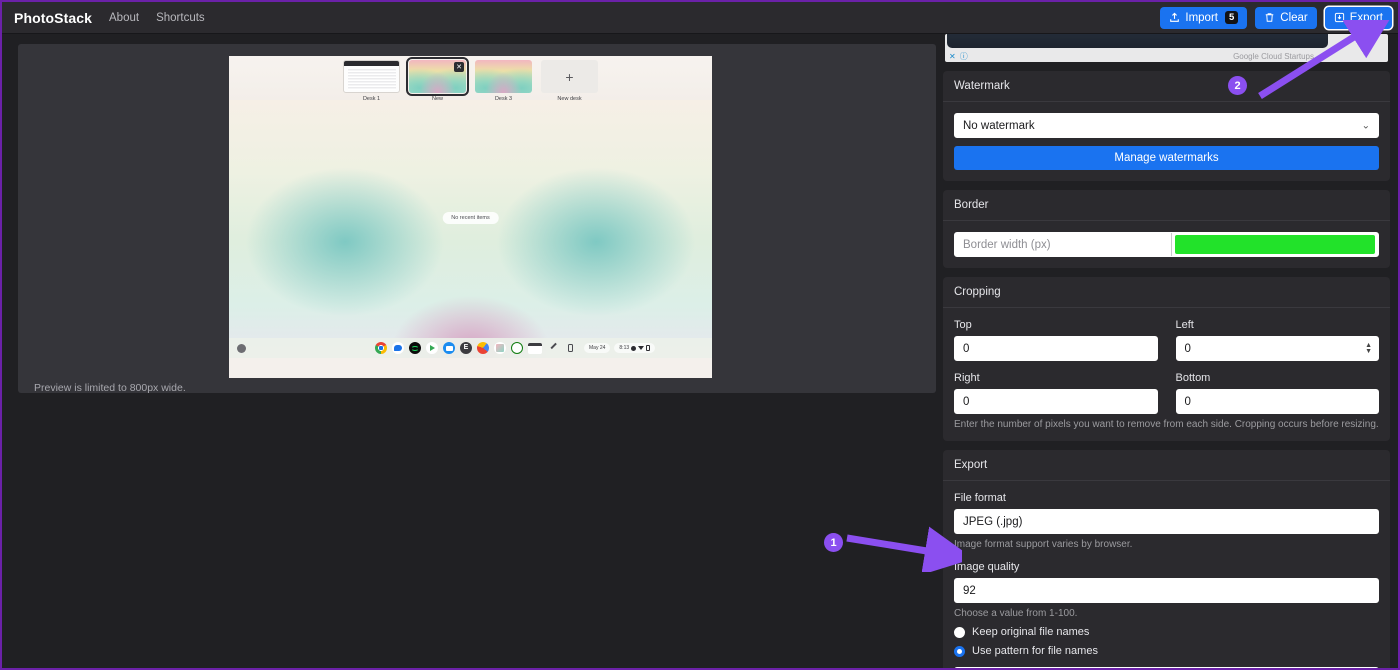  Describe the element at coordinates (1166, 651) in the screenshot. I see `radio-use-pattern: Use pattern for file names` at that location.